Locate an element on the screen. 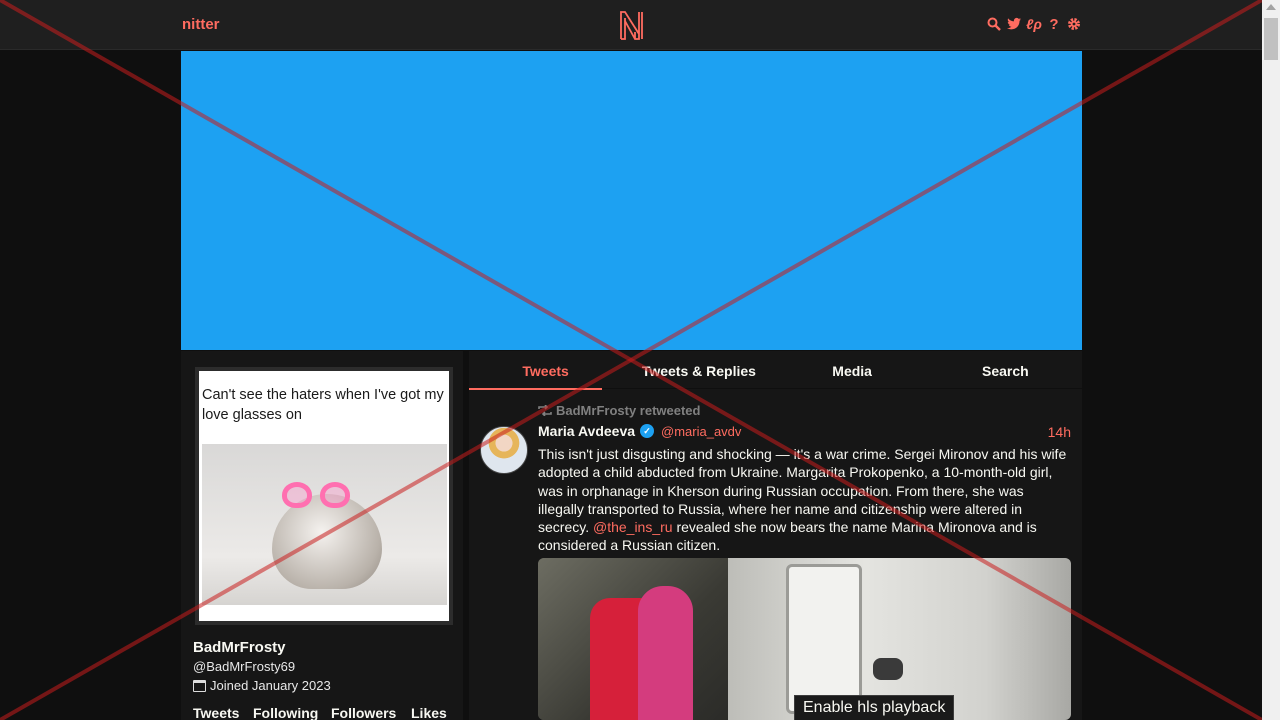 The width and height of the screenshot is (1280, 720). scroll-up-arrow-icon is located at coordinates (1271, 7).